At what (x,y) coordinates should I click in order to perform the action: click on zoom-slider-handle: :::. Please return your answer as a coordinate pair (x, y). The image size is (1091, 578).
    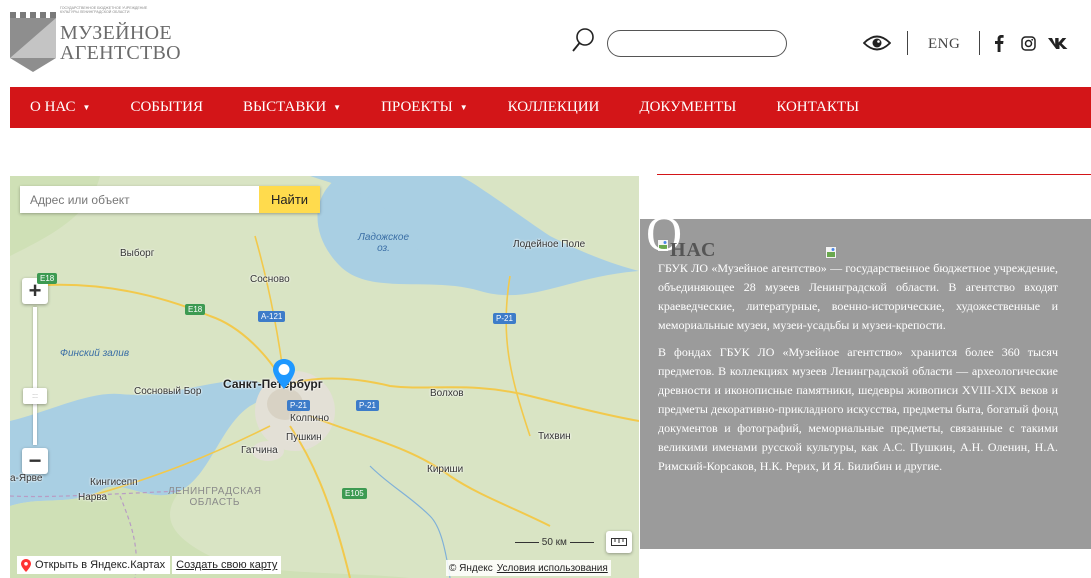
    Looking at the image, I should click on (35, 396).